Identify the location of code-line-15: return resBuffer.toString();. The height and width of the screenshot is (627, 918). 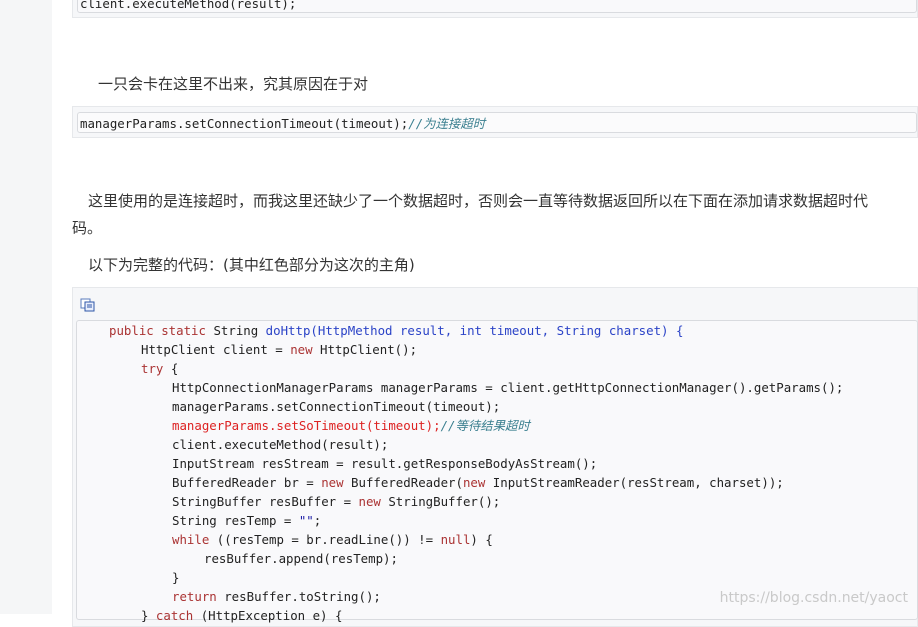
(276, 596).